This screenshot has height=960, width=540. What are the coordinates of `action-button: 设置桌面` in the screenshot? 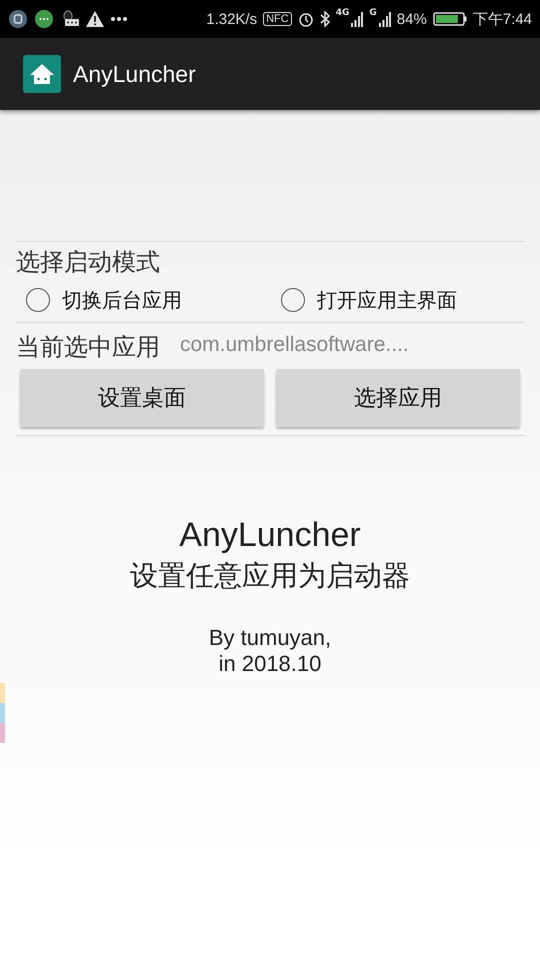 It's located at (142, 398).